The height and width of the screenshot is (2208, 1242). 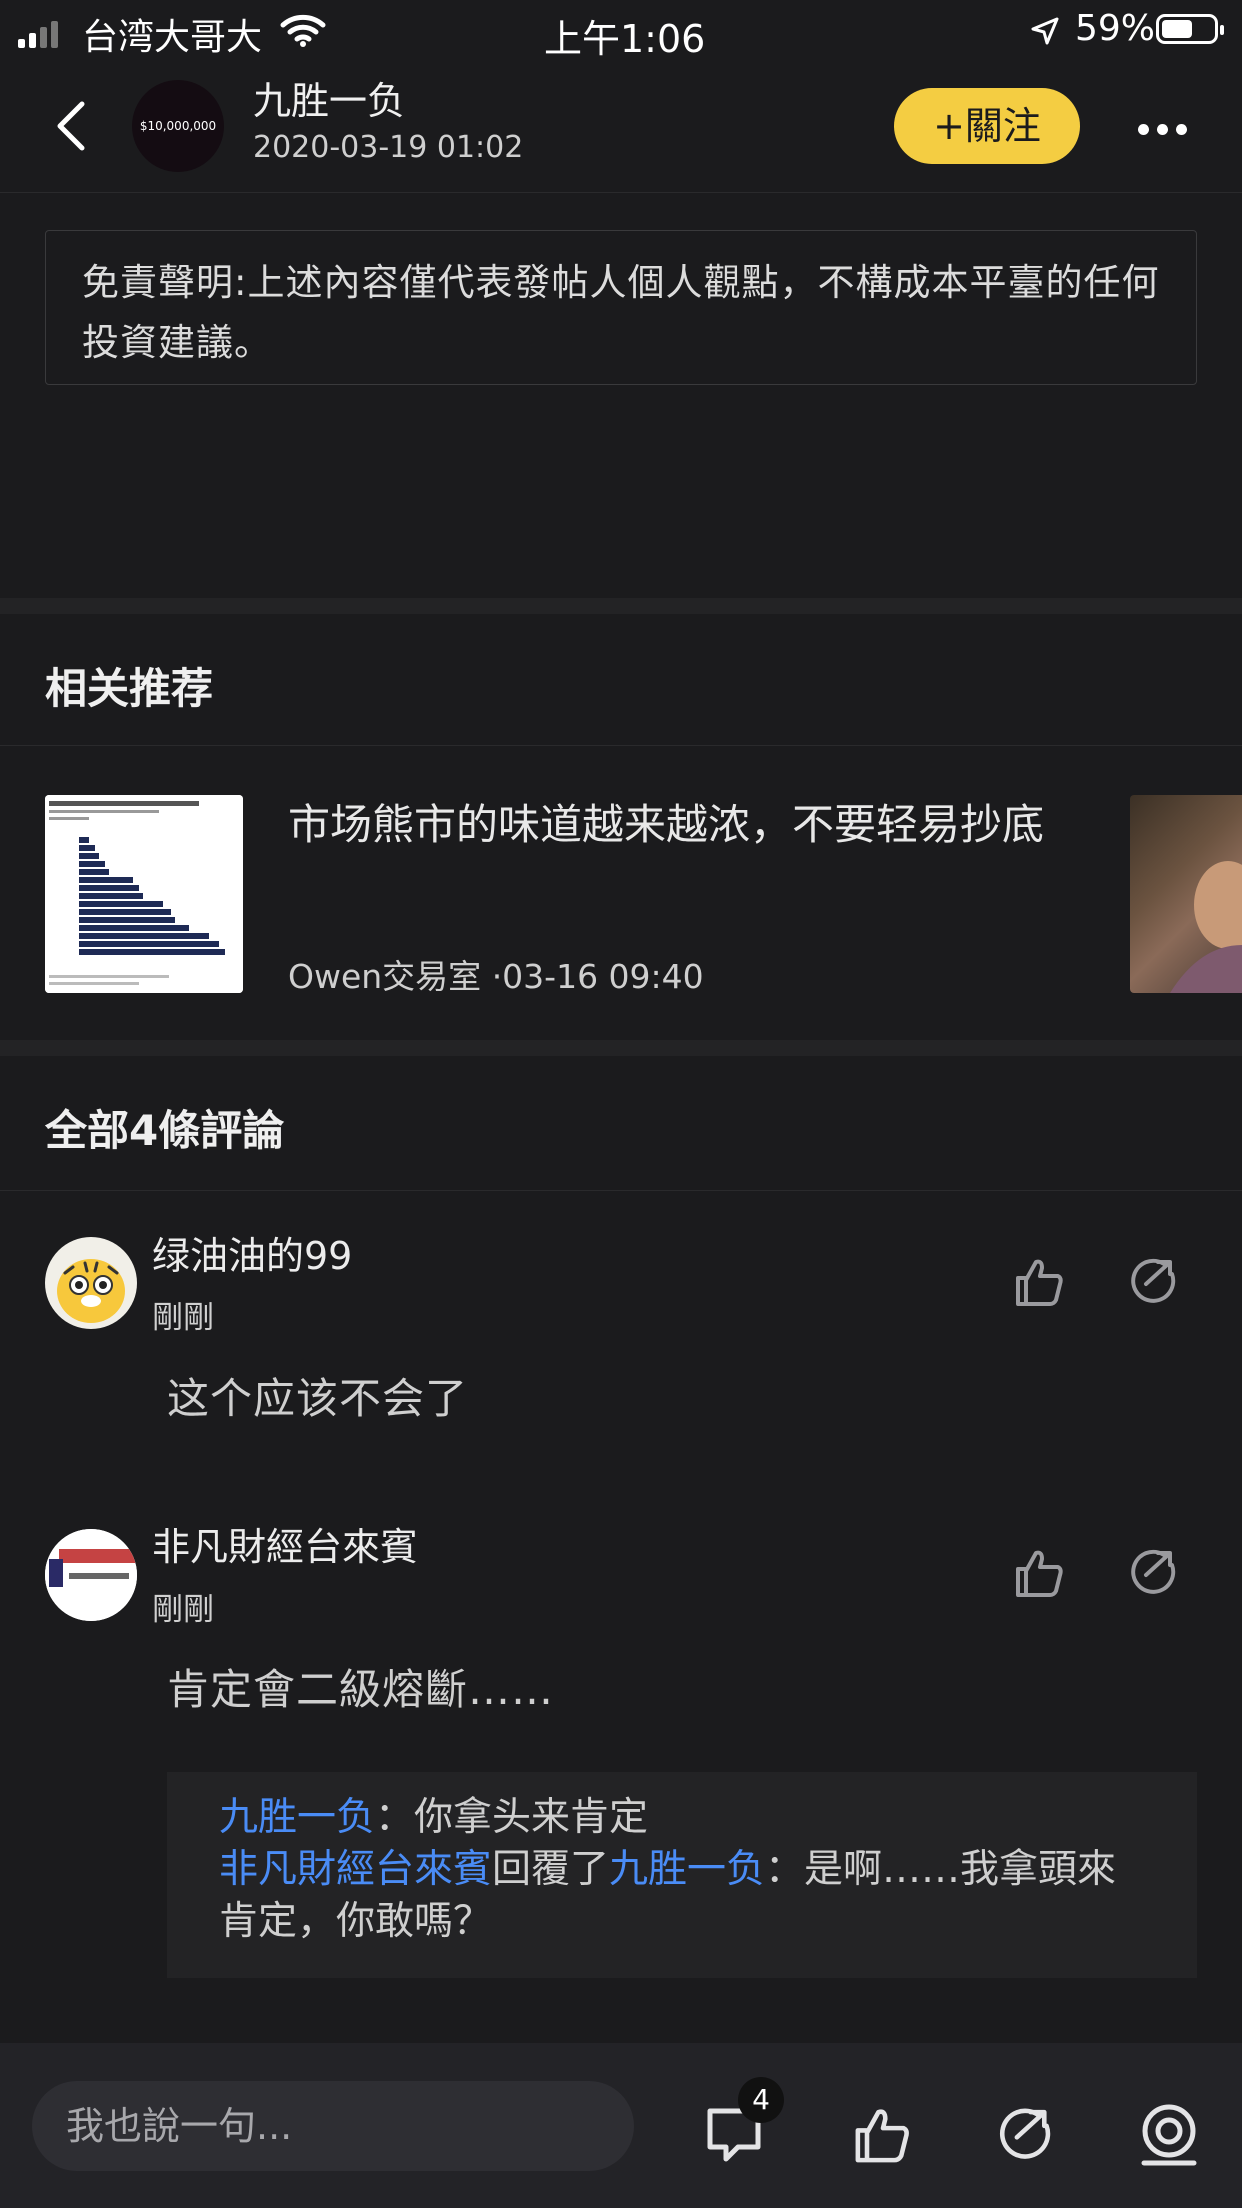 I want to click on comments-section-title: 全部4條評論, so click(x=165, y=1130).